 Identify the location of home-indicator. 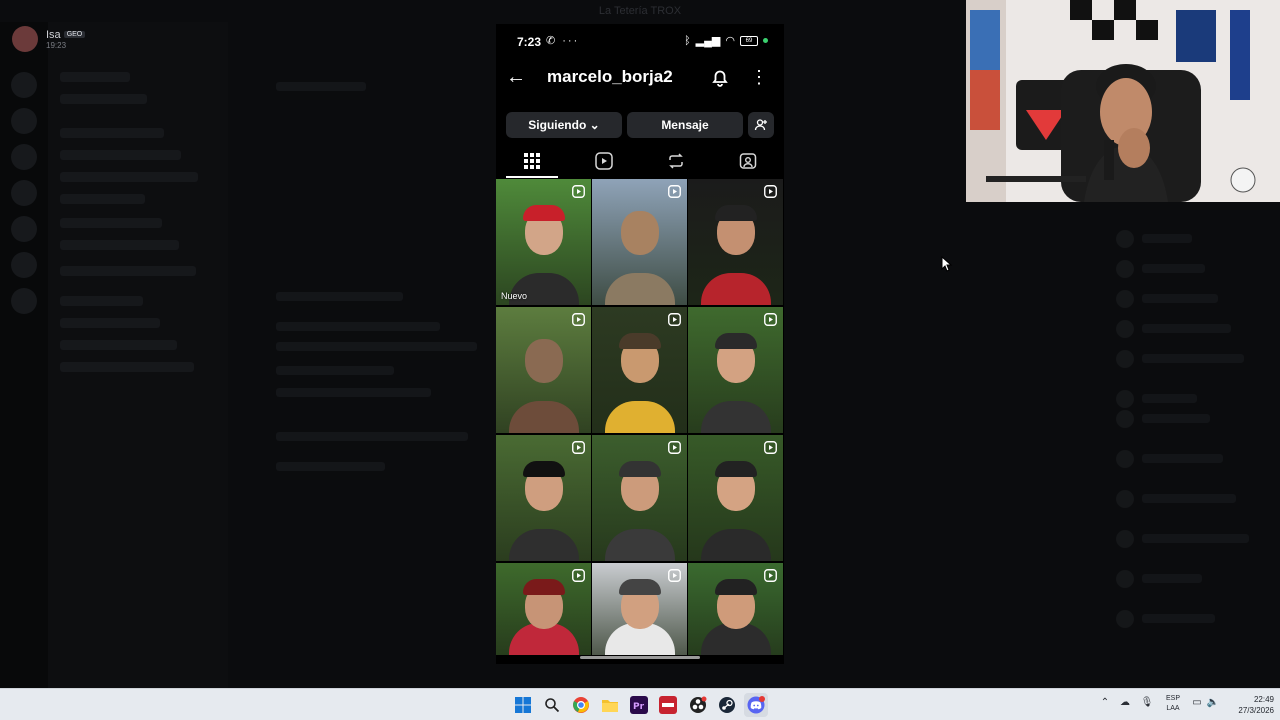
(640, 657).